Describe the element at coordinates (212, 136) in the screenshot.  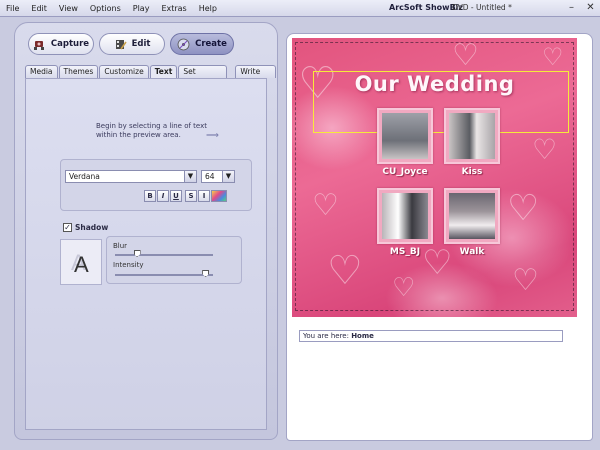
I see `arrow-right-icon: ⟹` at that location.